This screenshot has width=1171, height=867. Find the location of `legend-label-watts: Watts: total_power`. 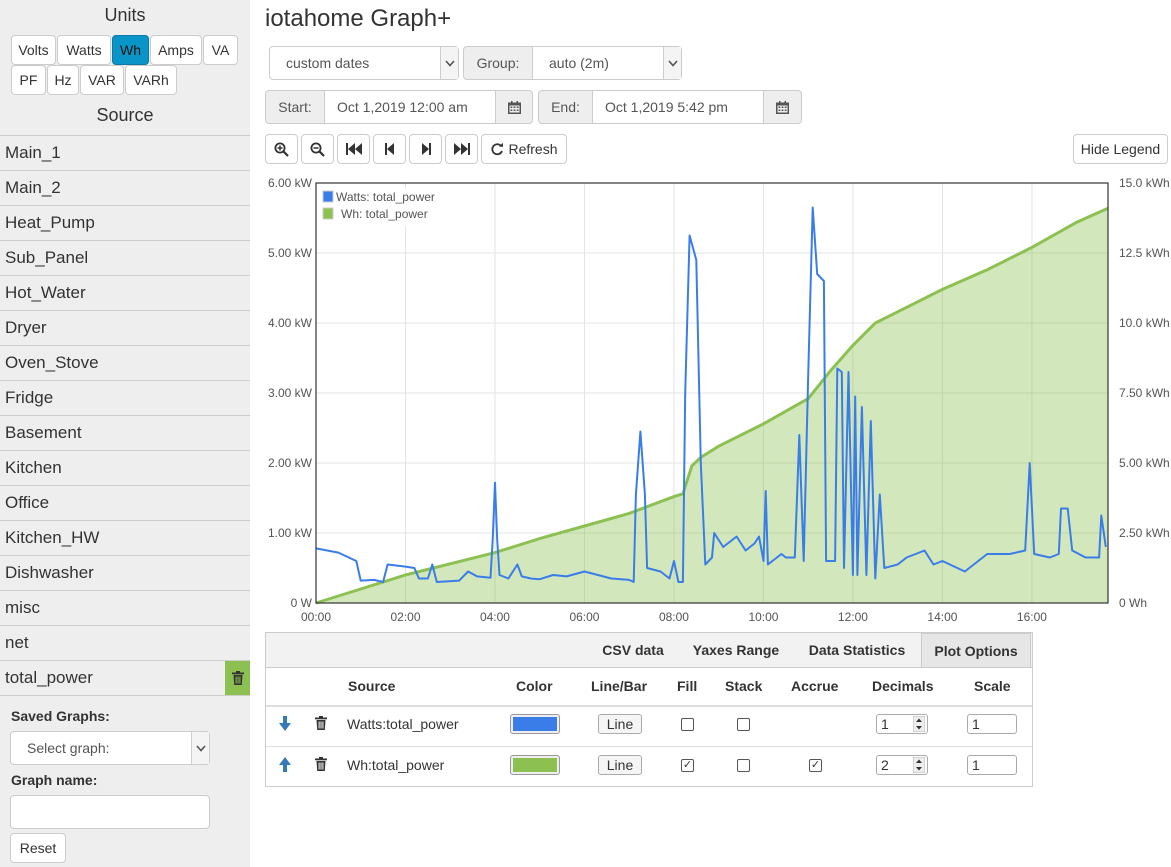

legend-label-watts: Watts: total_power is located at coordinates (385, 197).